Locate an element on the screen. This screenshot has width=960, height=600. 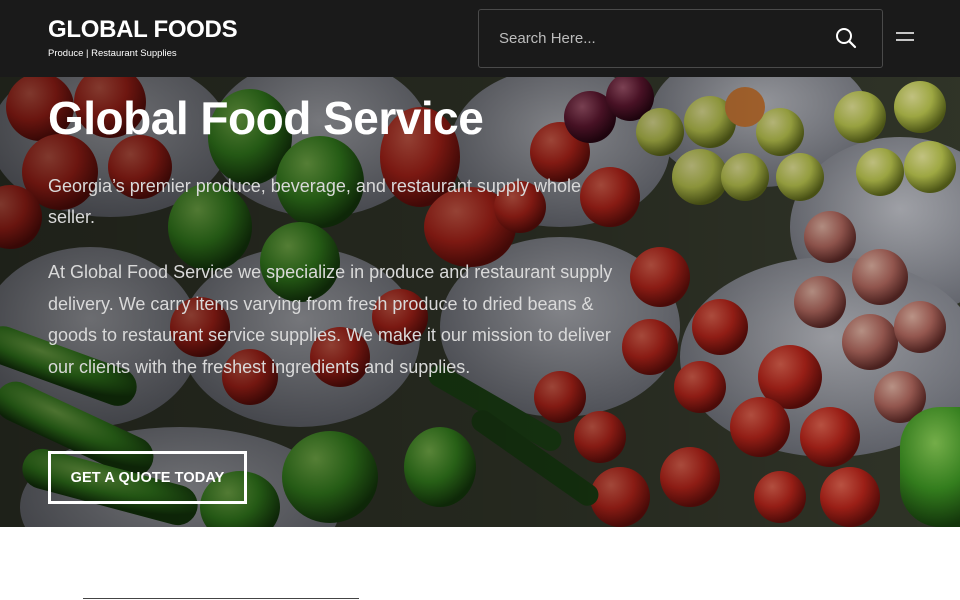
search-box is located at coordinates (680, 38).